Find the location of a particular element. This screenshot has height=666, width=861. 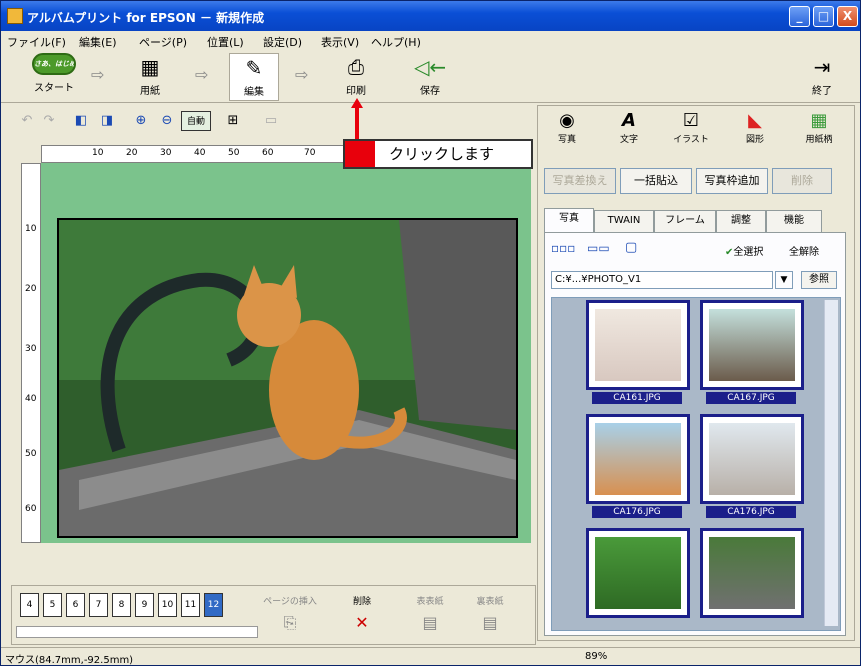

maximize-button: □ is located at coordinates (823, 16).